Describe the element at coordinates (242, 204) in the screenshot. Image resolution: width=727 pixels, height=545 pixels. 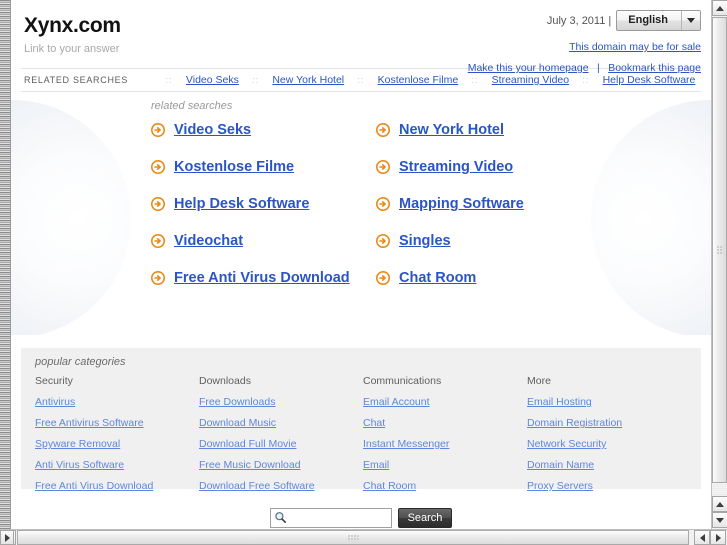
I see `hero-link-label: Help Desk Software` at that location.